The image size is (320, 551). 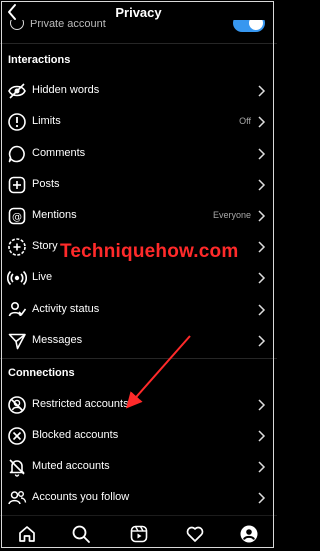 I want to click on row-limits: Limits Off, so click(x=138, y=122).